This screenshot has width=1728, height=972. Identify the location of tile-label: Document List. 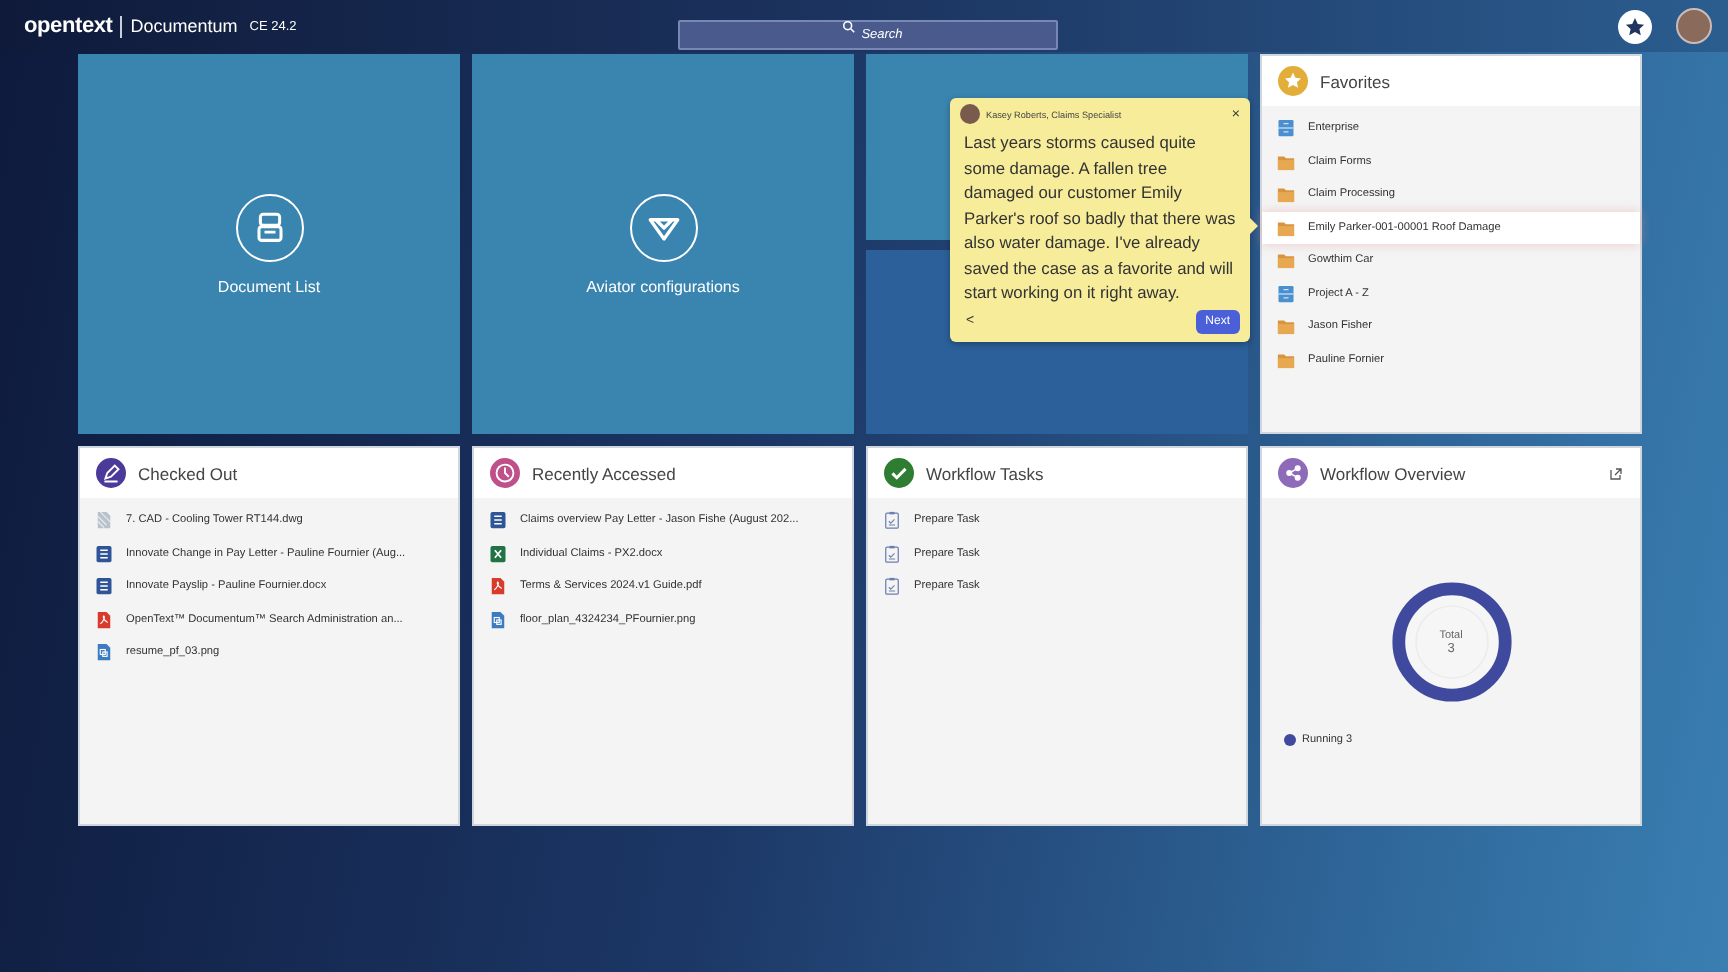
(269, 286).